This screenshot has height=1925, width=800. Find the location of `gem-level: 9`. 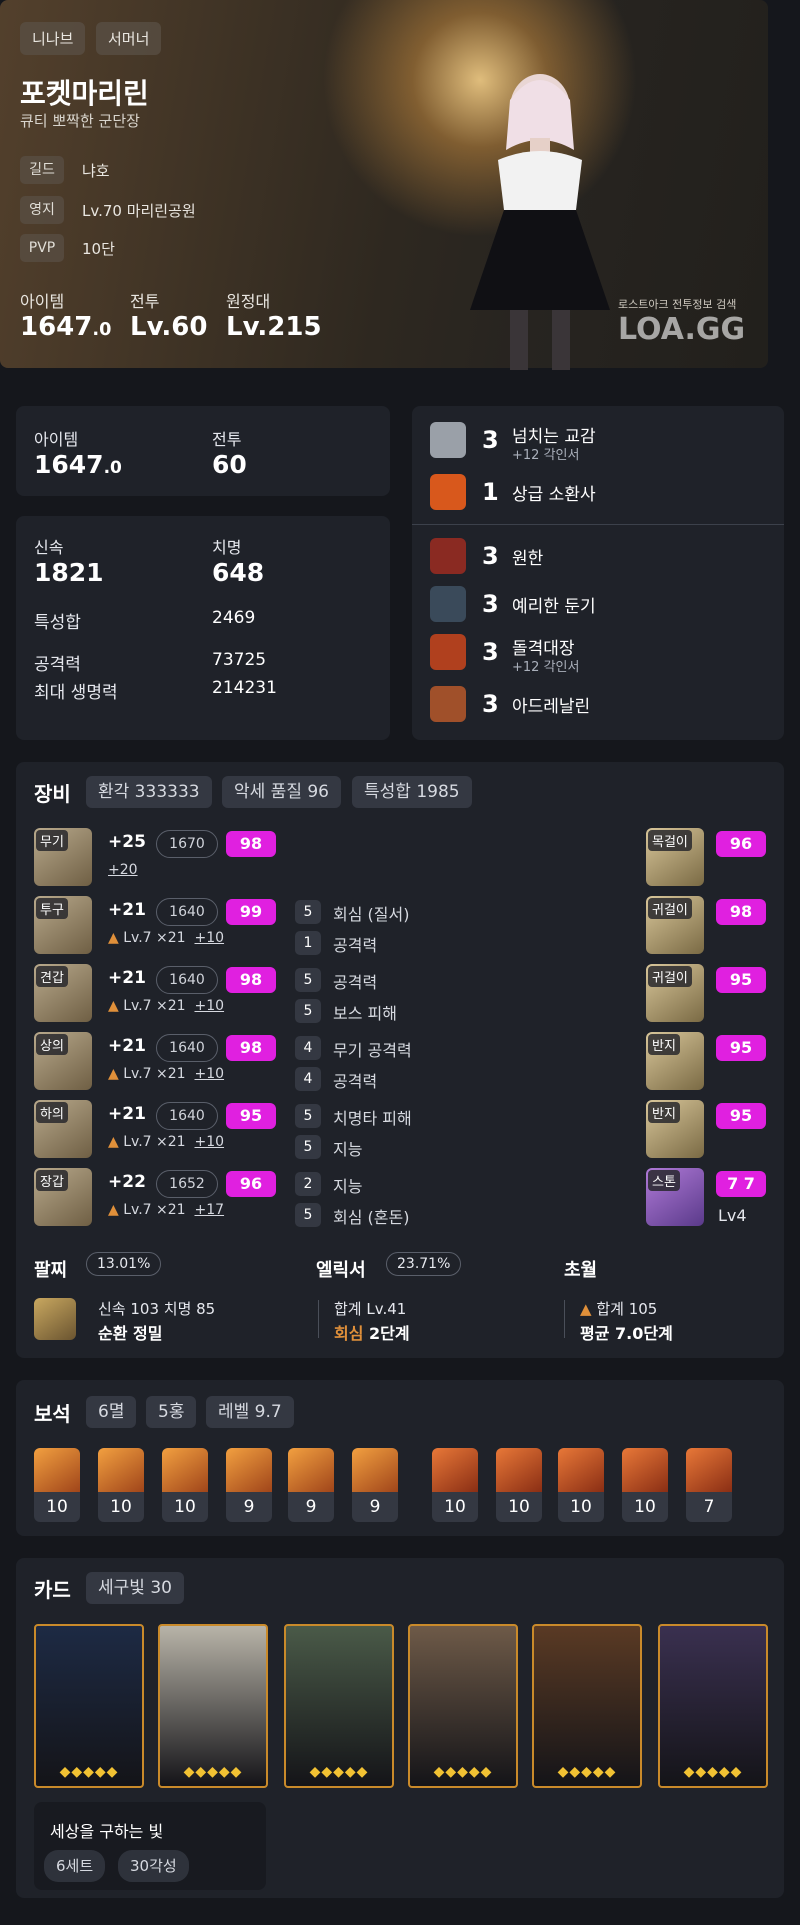

gem-level: 9 is located at coordinates (311, 1507).